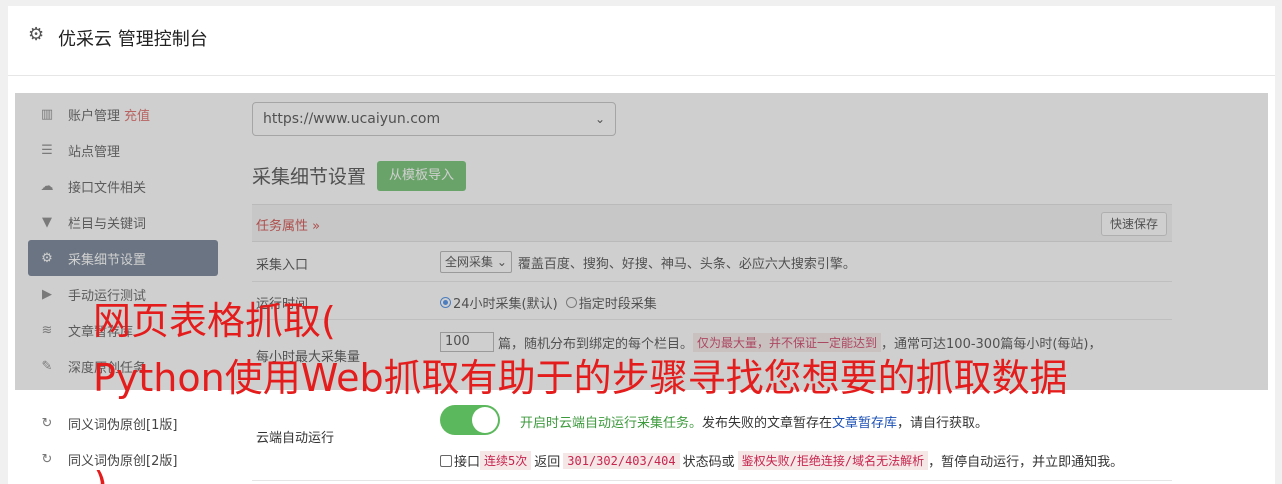  Describe the element at coordinates (641, 41) in the screenshot. I see `top-header: ⚙ 优采云 管理控制台` at that location.